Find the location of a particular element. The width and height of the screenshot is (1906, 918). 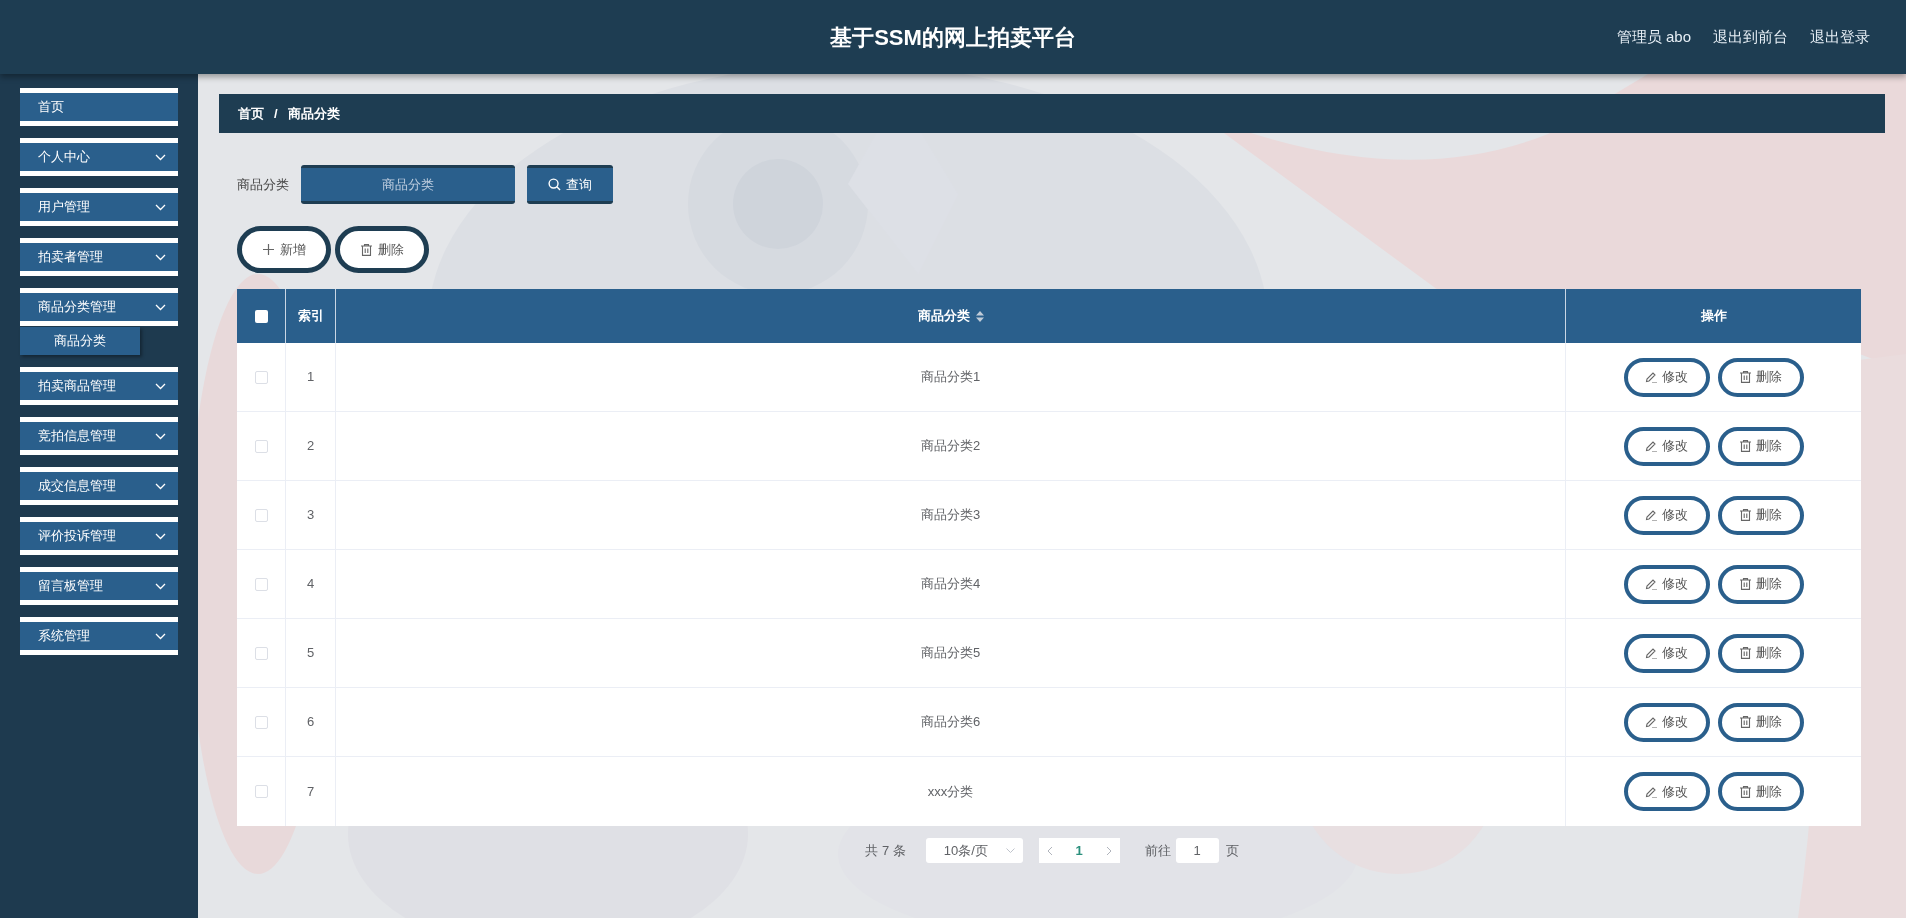

table-cell-text: 商品分类1 is located at coordinates (950, 377).